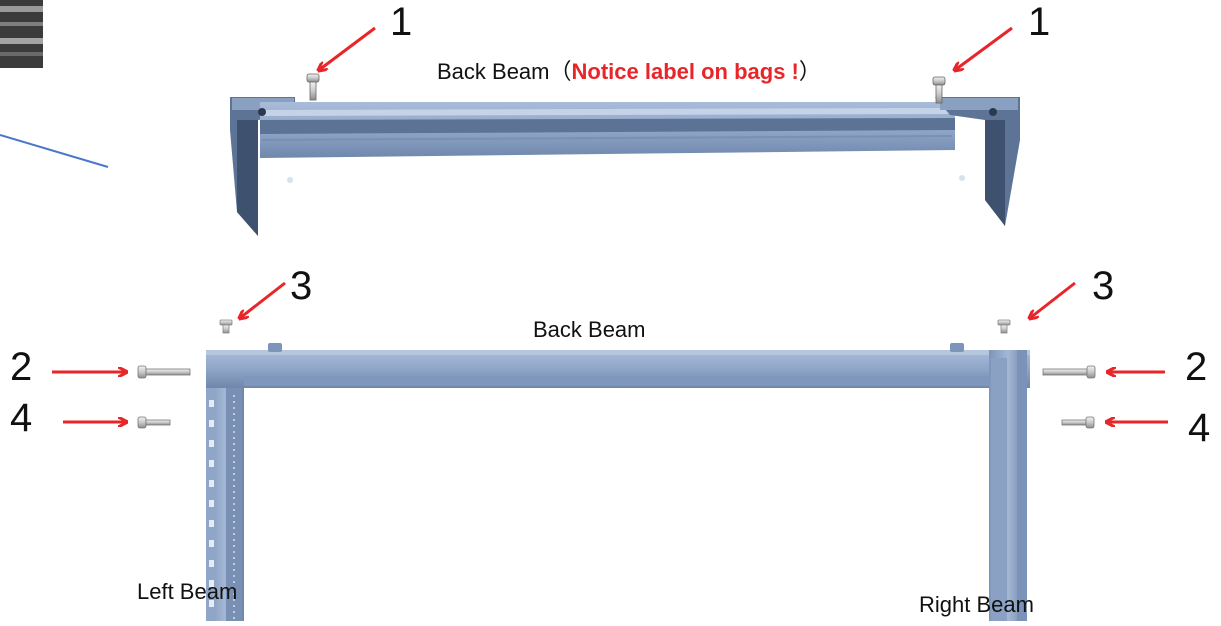 This screenshot has width=1221, height=626. What do you see at coordinates (21, 34) in the screenshot?
I see `cropped-rail-photo` at bounding box center [21, 34].